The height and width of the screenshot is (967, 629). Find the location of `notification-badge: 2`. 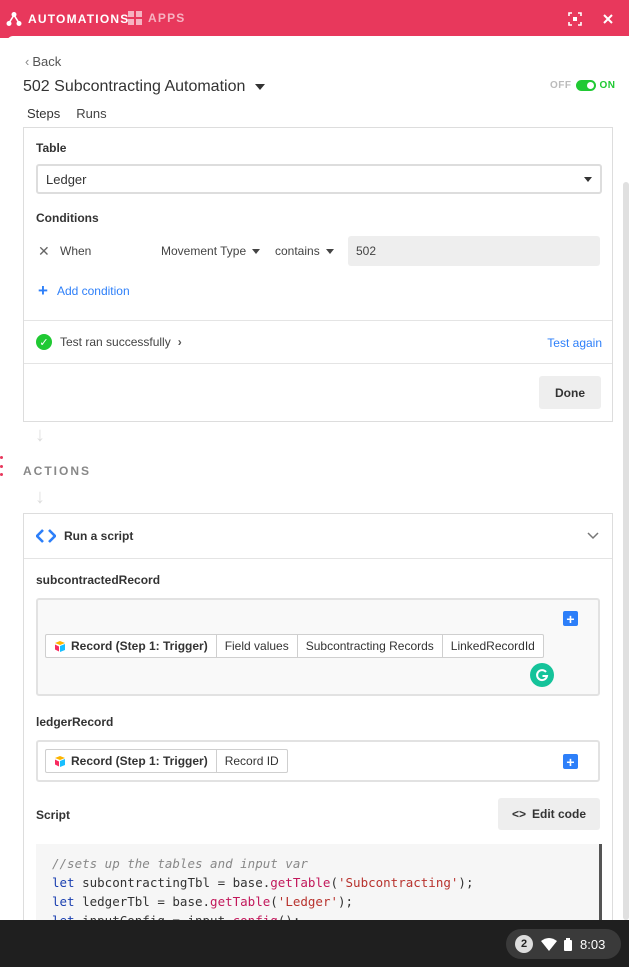

notification-badge: 2 is located at coordinates (524, 944).